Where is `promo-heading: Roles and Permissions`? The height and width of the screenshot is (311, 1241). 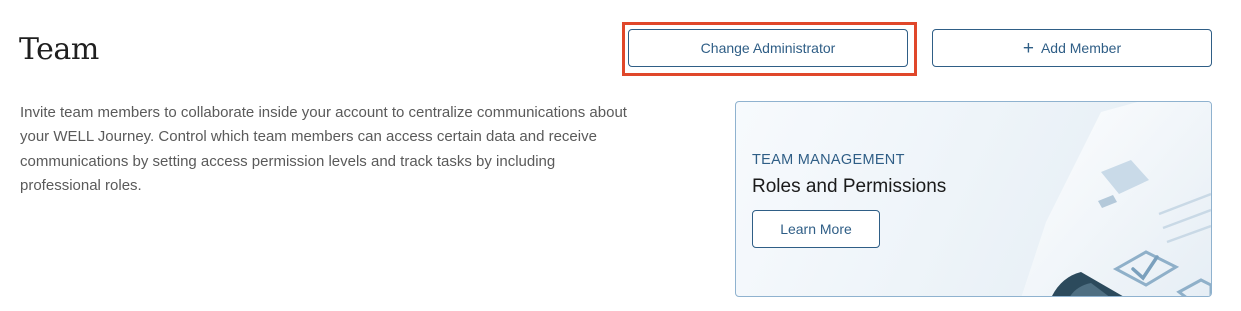 promo-heading: Roles and Permissions is located at coordinates (849, 186).